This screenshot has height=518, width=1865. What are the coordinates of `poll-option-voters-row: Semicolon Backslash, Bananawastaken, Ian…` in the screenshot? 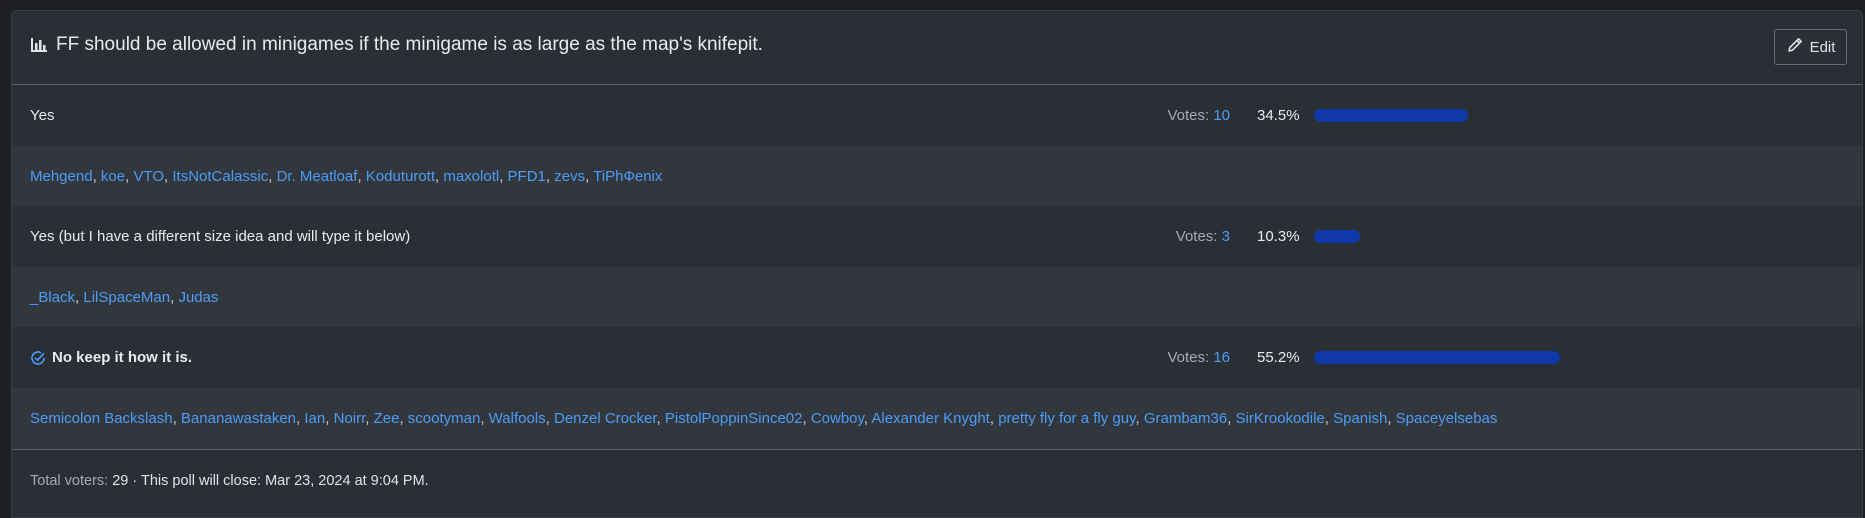 It's located at (937, 418).